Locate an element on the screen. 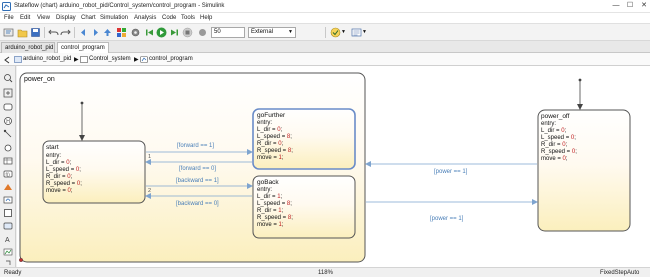 The image size is (650, 277). stateflow-app-icon is located at coordinates (6, 6).